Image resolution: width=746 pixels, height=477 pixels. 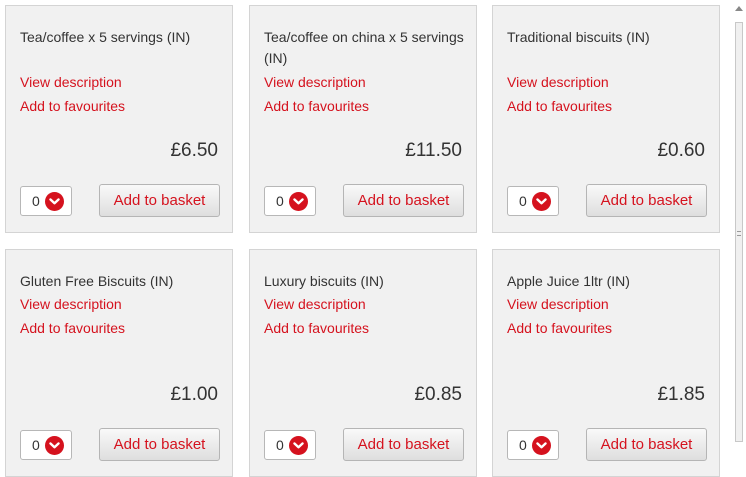 What do you see at coordinates (364, 47) in the screenshot?
I see `product-name: Tea/coffee on china x 5 servings (IN)` at bounding box center [364, 47].